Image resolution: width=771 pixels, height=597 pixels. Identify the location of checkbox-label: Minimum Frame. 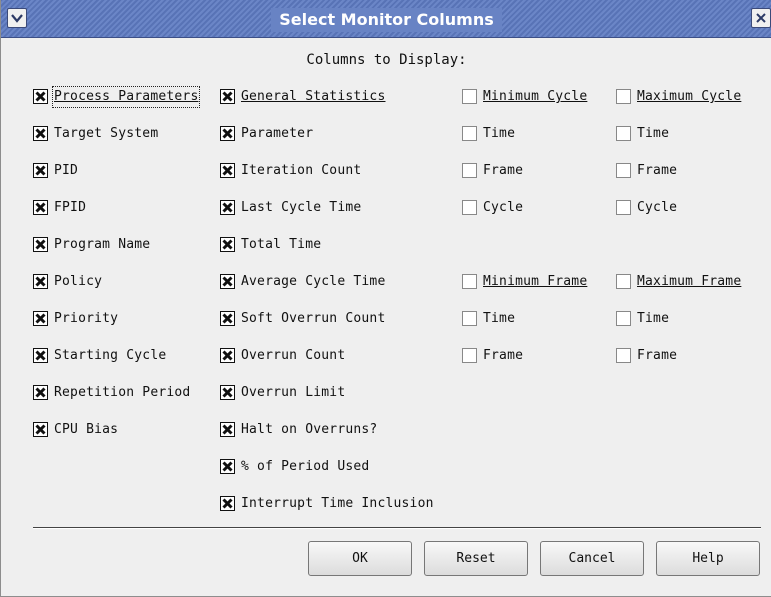
(535, 281).